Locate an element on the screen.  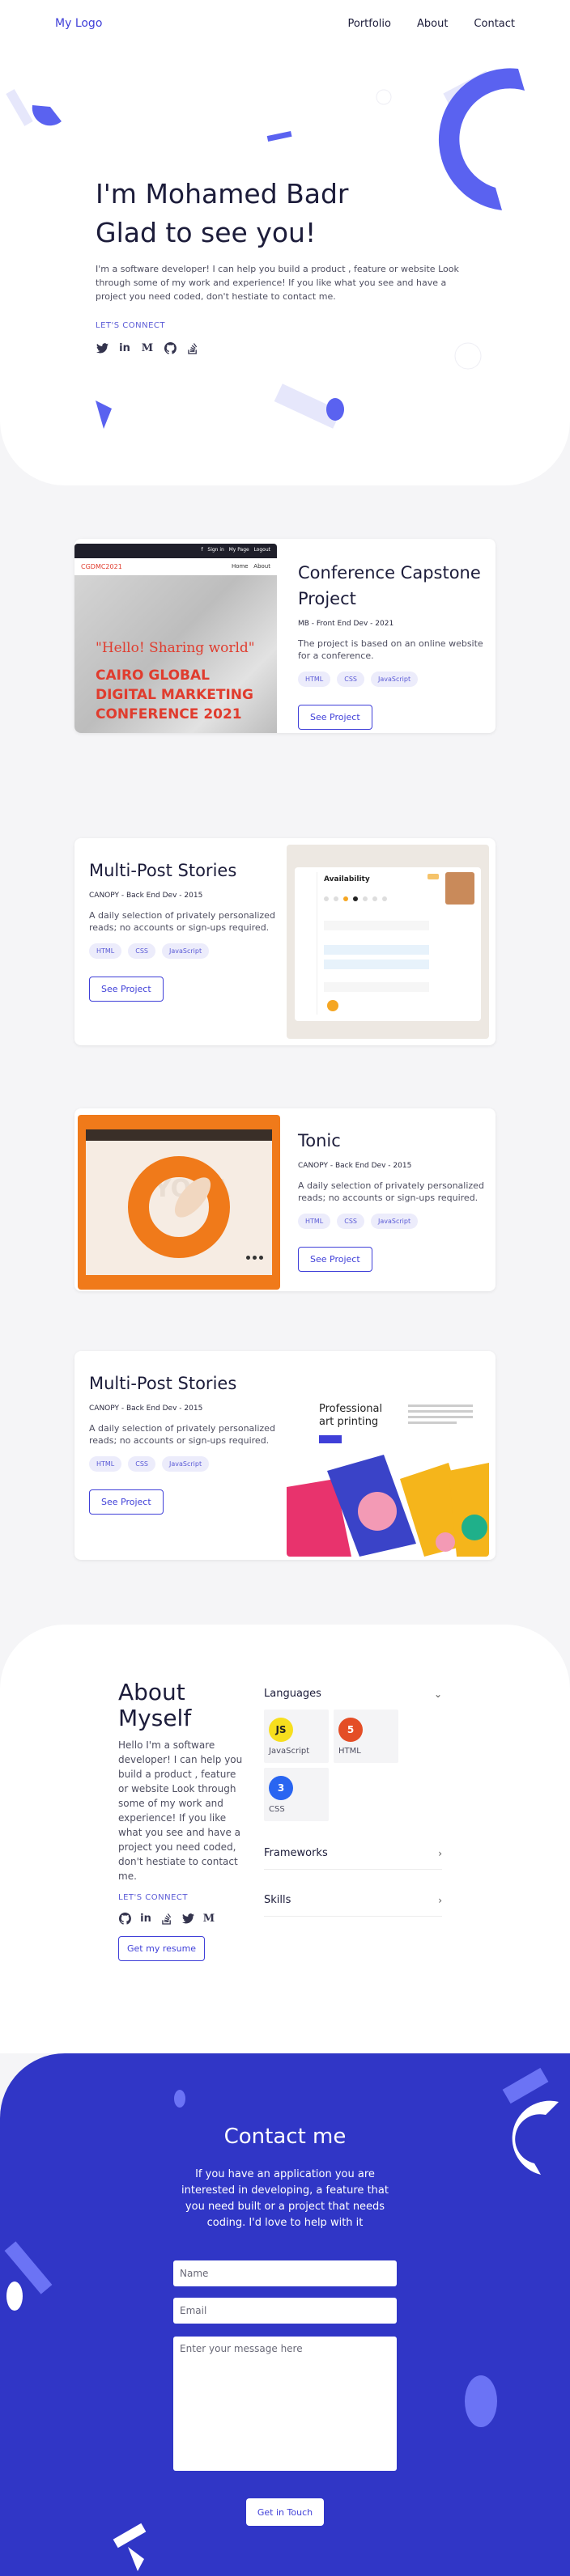
get-resume-button: Get my resume is located at coordinates (162, 1948).